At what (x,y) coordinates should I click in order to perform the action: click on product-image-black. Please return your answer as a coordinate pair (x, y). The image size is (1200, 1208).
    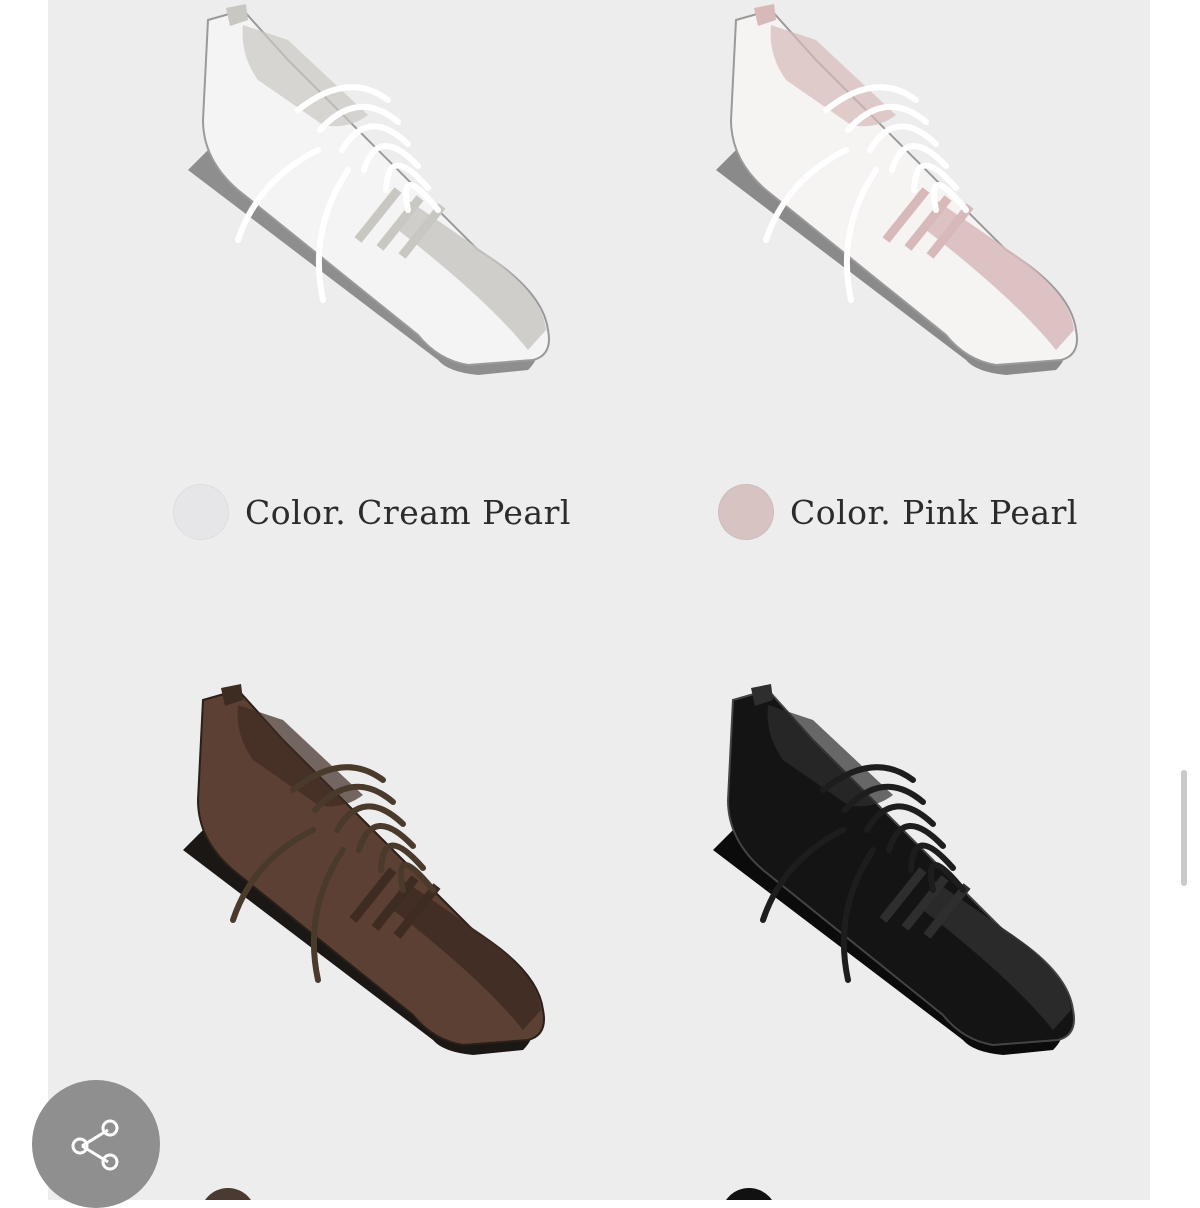
    Looking at the image, I should click on (883, 880).